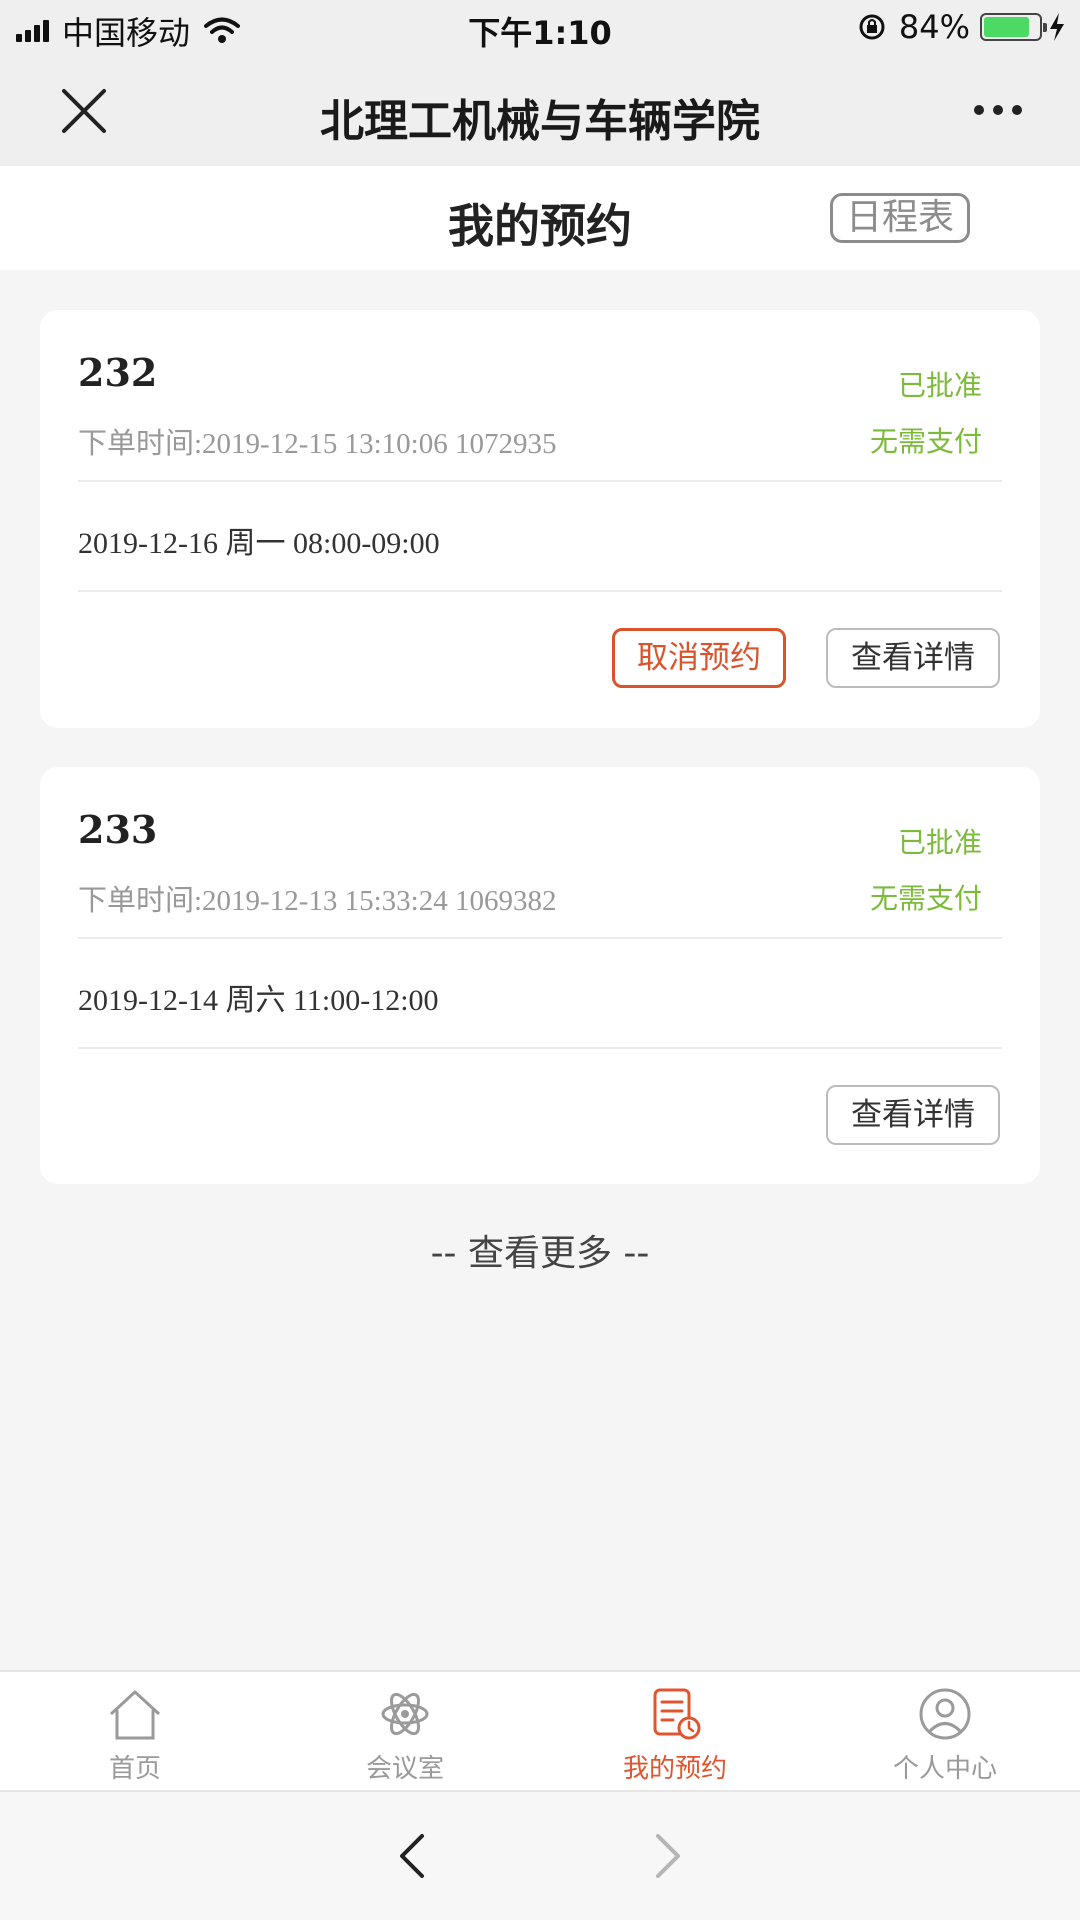  Describe the element at coordinates (540, 1250) in the screenshot. I see `load-more-link: -- 查看更多 --` at that location.